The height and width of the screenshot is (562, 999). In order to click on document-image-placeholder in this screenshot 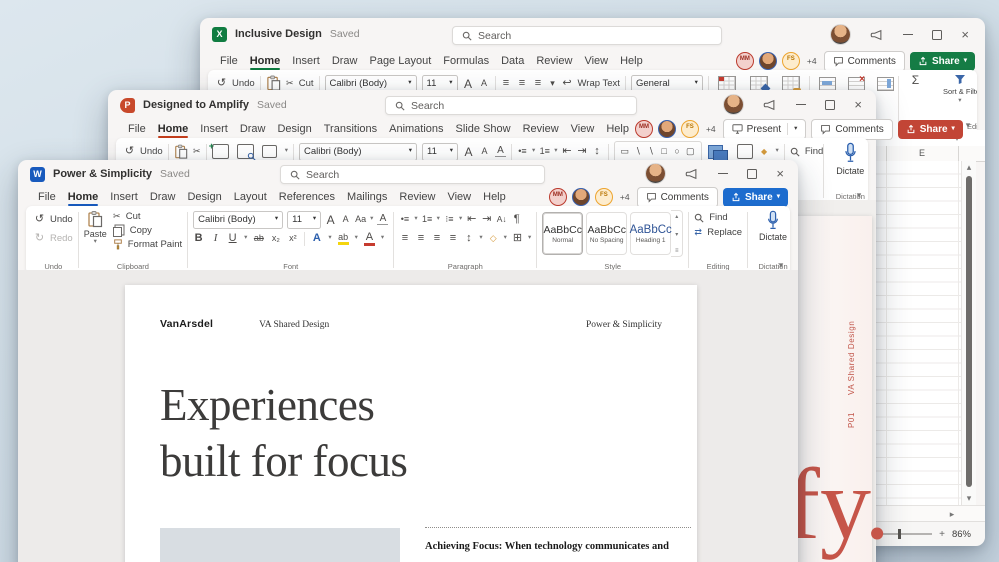, I will do `click(280, 545)`.